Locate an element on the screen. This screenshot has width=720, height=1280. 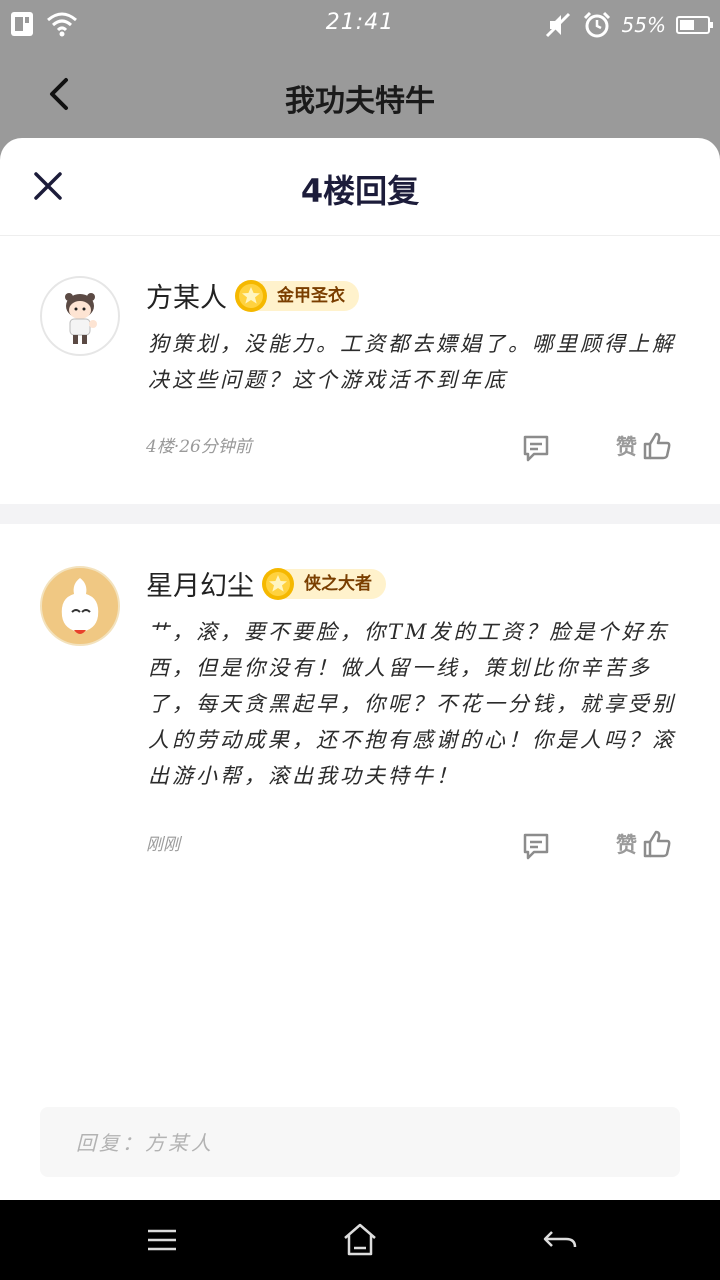
system-nav-bar is located at coordinates (360, 1240).